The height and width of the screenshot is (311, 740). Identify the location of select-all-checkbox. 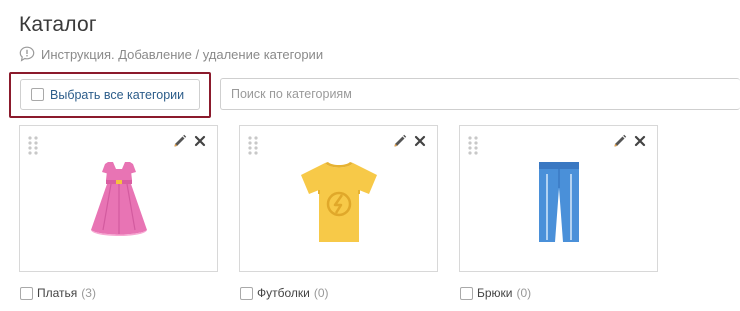
(37, 94).